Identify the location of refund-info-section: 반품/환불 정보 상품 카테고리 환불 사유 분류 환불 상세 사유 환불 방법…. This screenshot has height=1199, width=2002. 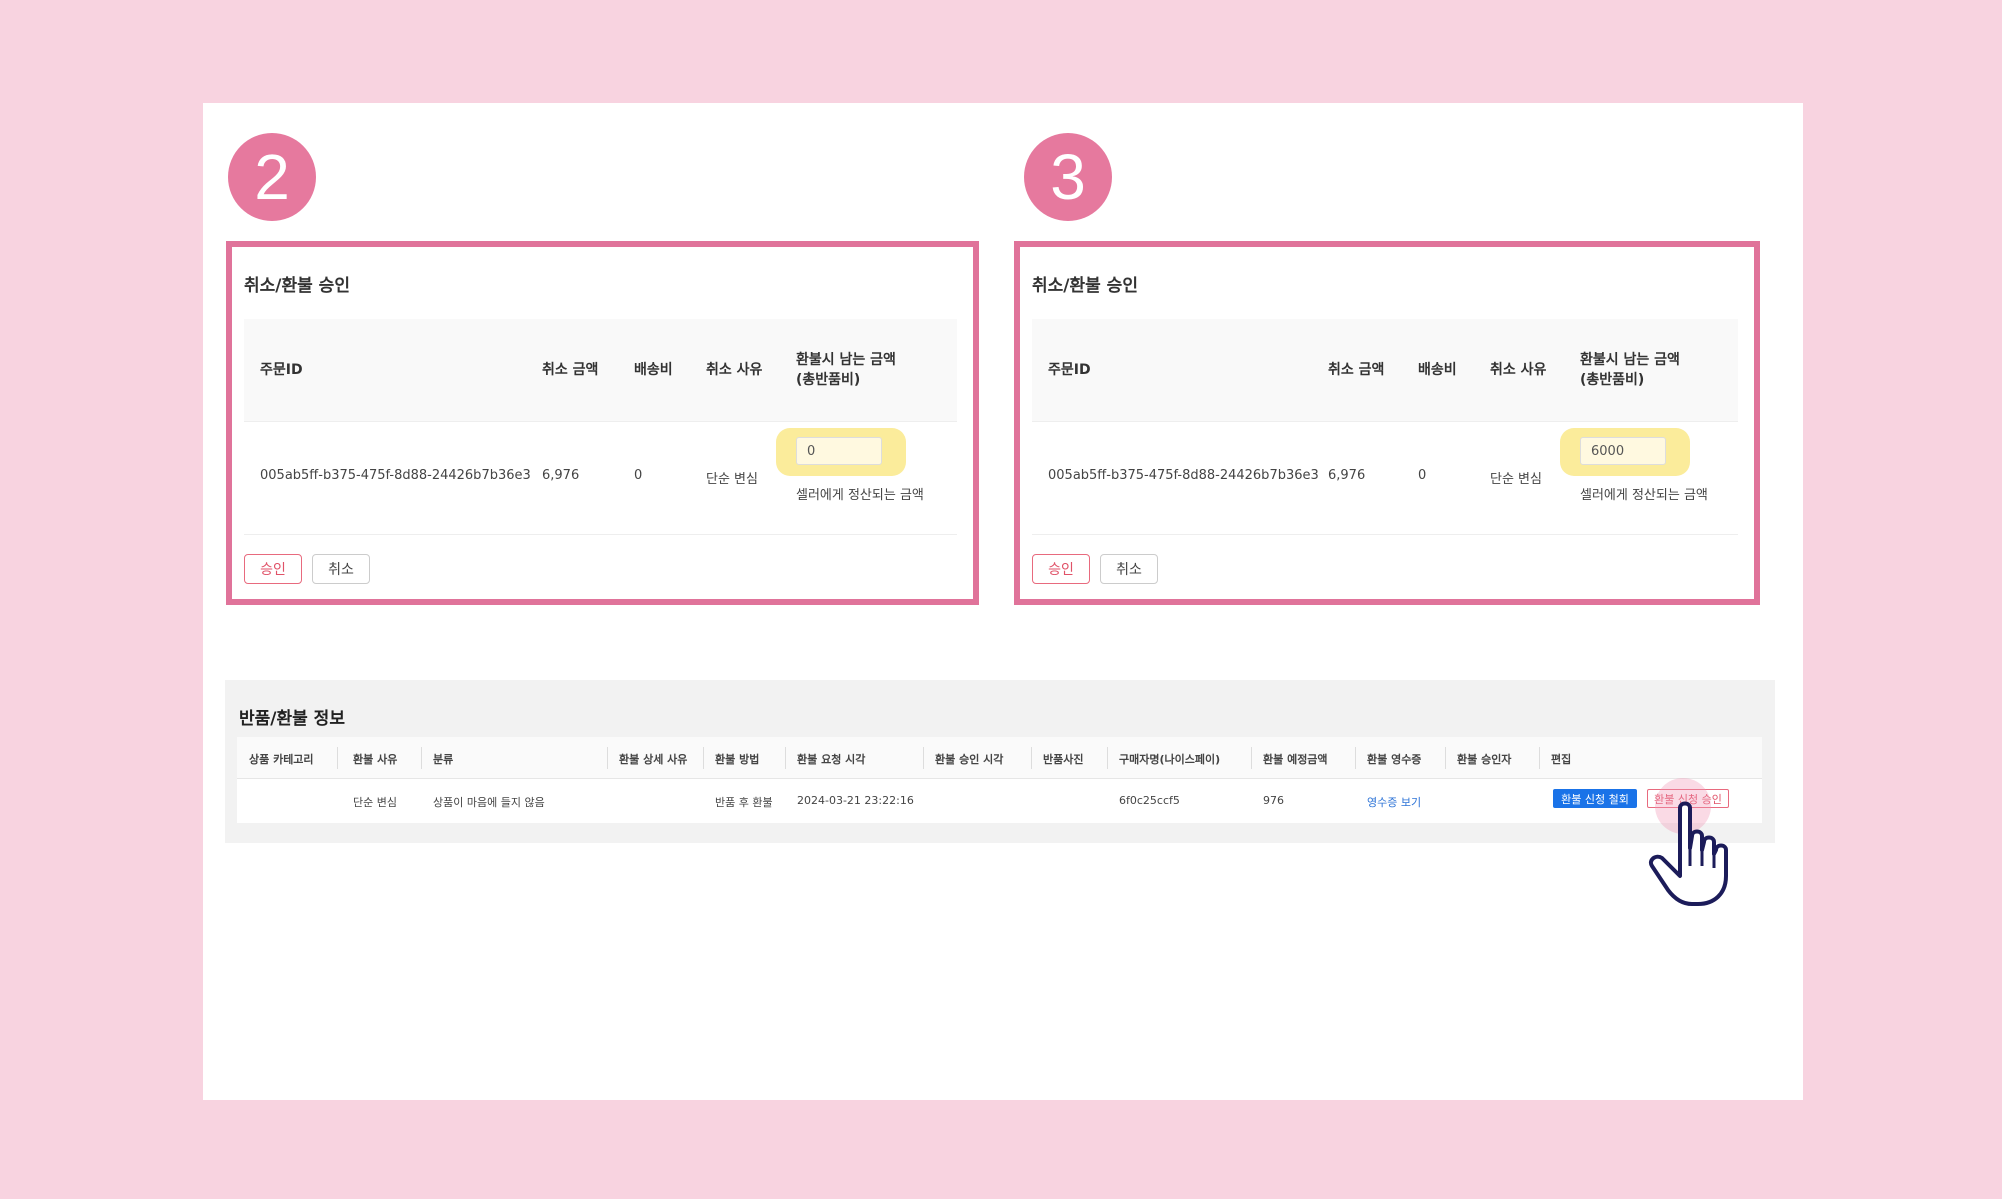
(1000, 761).